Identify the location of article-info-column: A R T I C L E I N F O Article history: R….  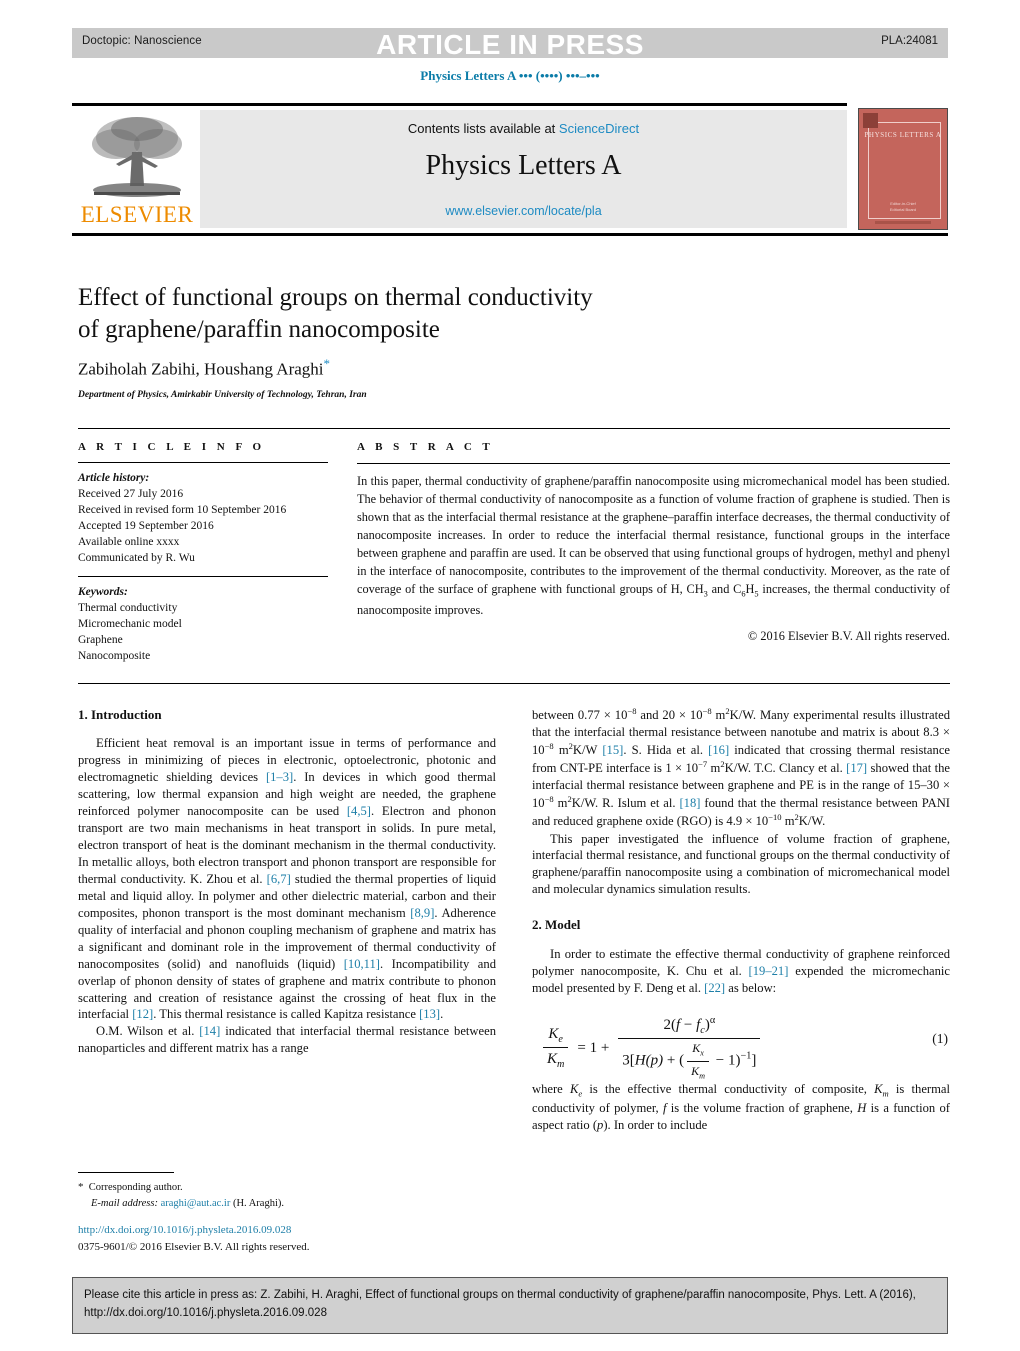
(203, 552).